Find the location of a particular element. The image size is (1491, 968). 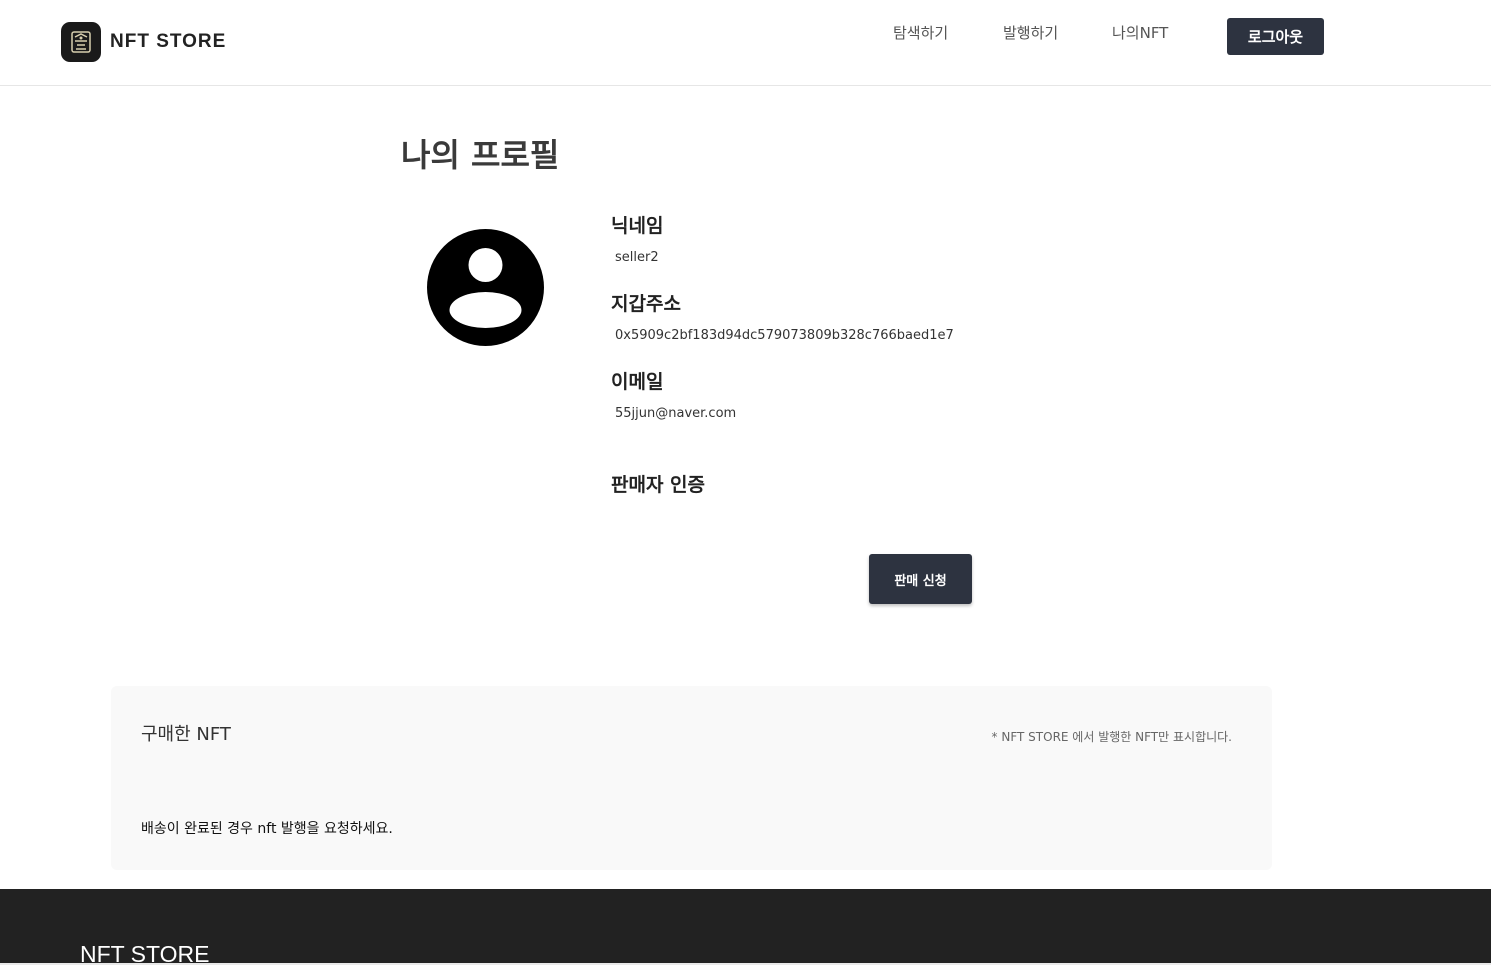

logout-button: 로그아웃 is located at coordinates (1275, 36).